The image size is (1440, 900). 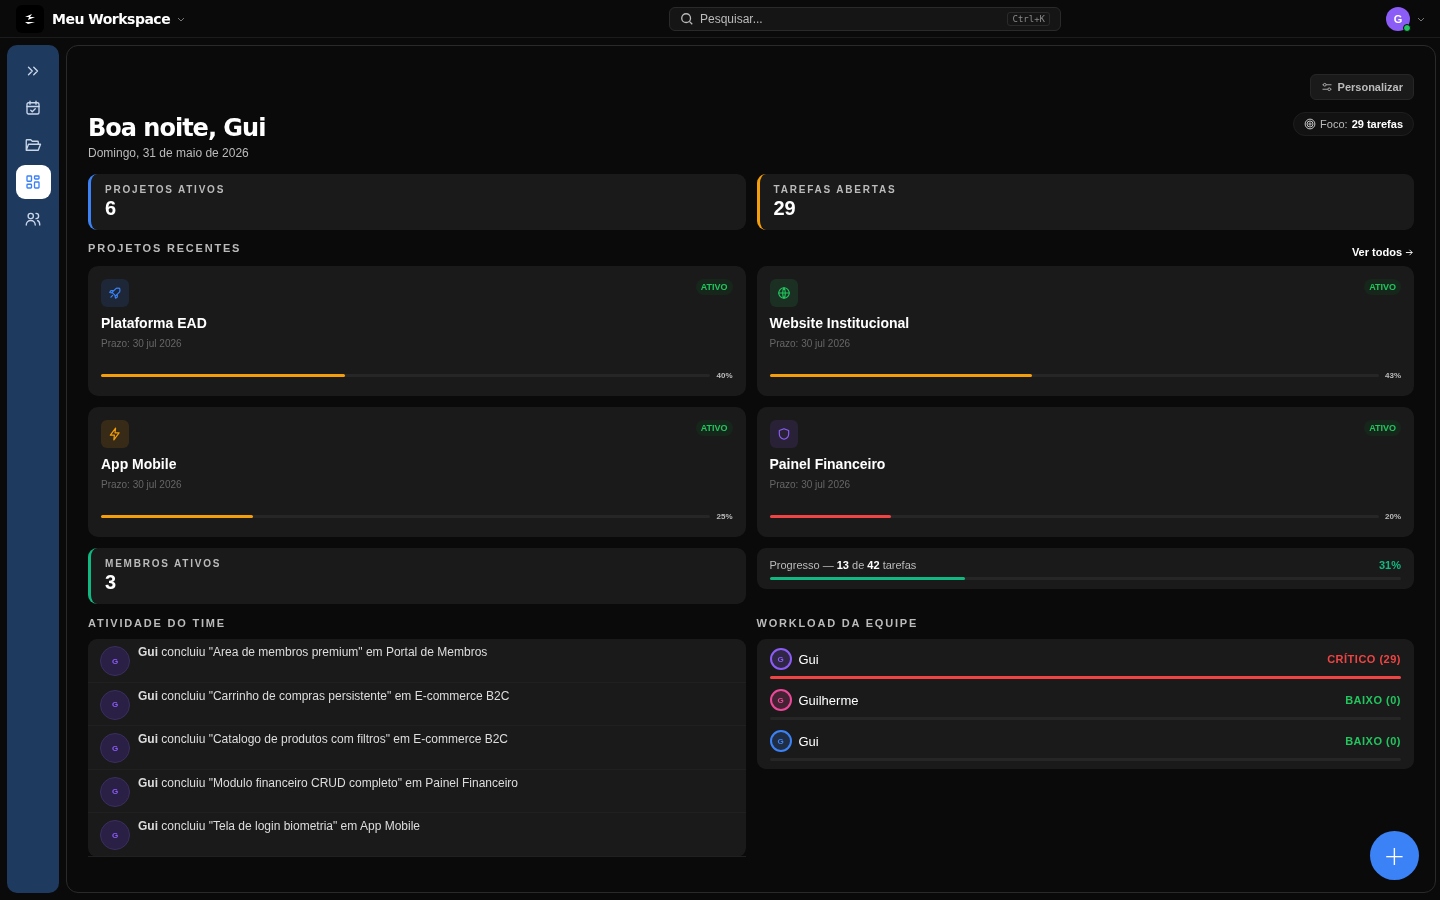 What do you see at coordinates (279, 826) in the screenshot?
I see `activity-text: Gui concluiu "Tela de login biometria" em App Mobile` at bounding box center [279, 826].